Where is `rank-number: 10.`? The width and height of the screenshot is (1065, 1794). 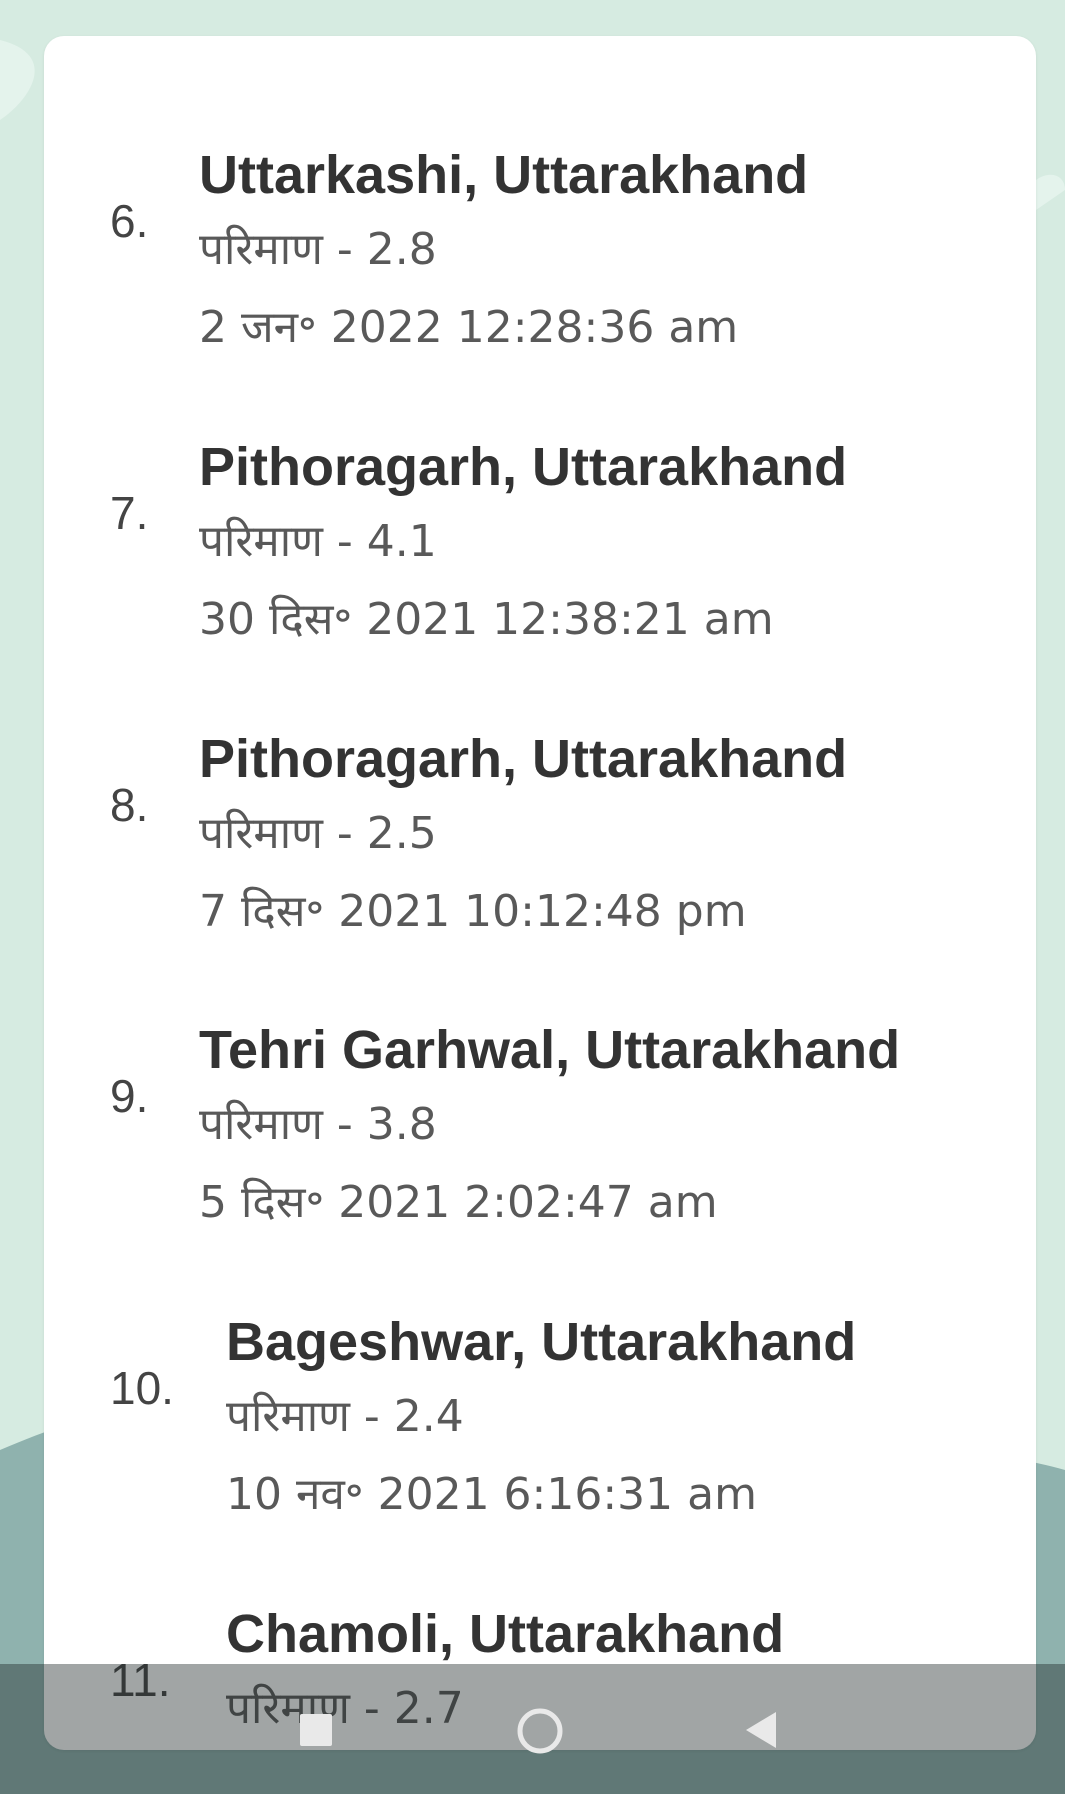 rank-number: 10. is located at coordinates (142, 1388).